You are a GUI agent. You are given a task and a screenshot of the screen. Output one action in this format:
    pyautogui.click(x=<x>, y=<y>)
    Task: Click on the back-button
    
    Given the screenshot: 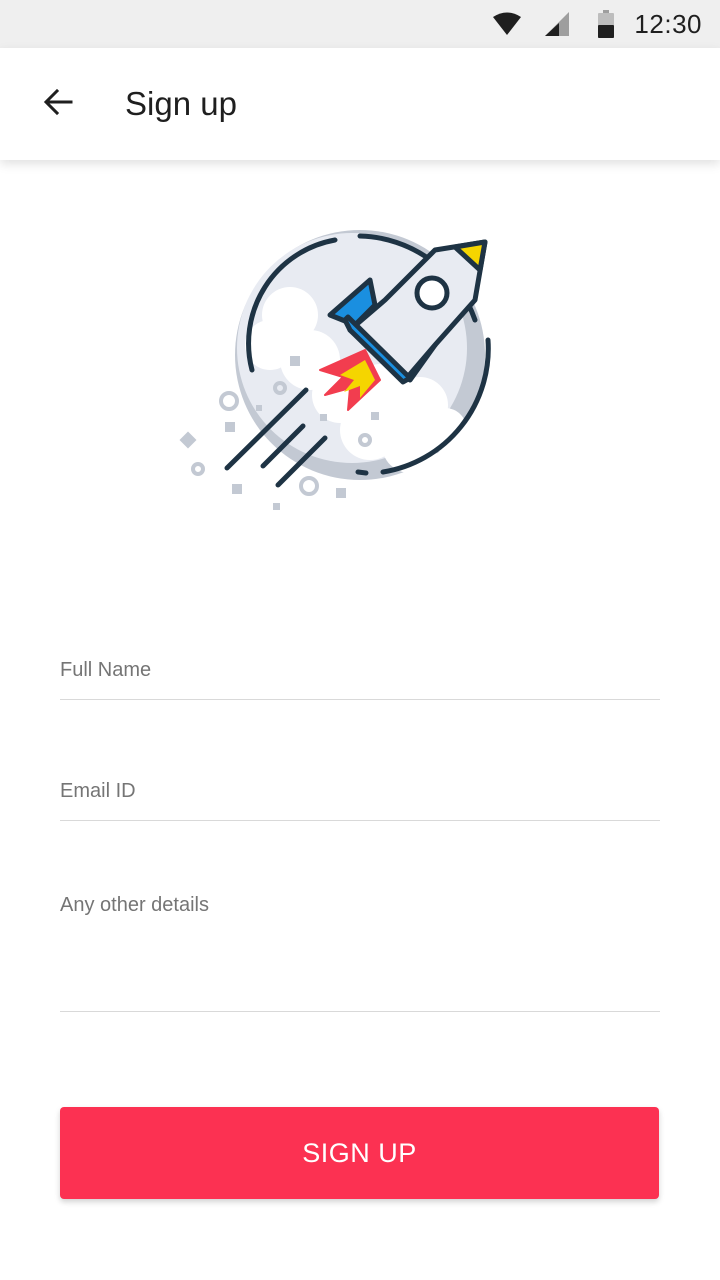 What is the action you would take?
    pyautogui.click(x=60, y=104)
    